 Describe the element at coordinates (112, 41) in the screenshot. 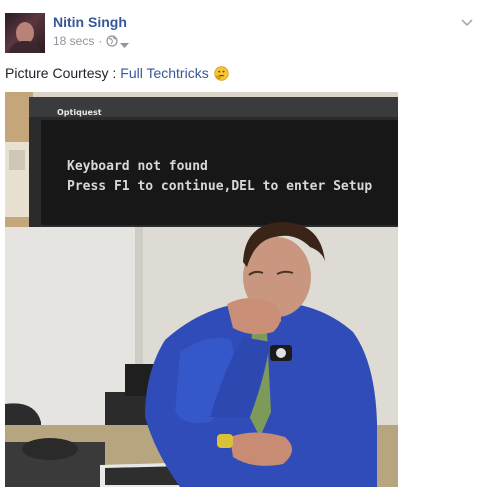

I see `globe-icon` at that location.